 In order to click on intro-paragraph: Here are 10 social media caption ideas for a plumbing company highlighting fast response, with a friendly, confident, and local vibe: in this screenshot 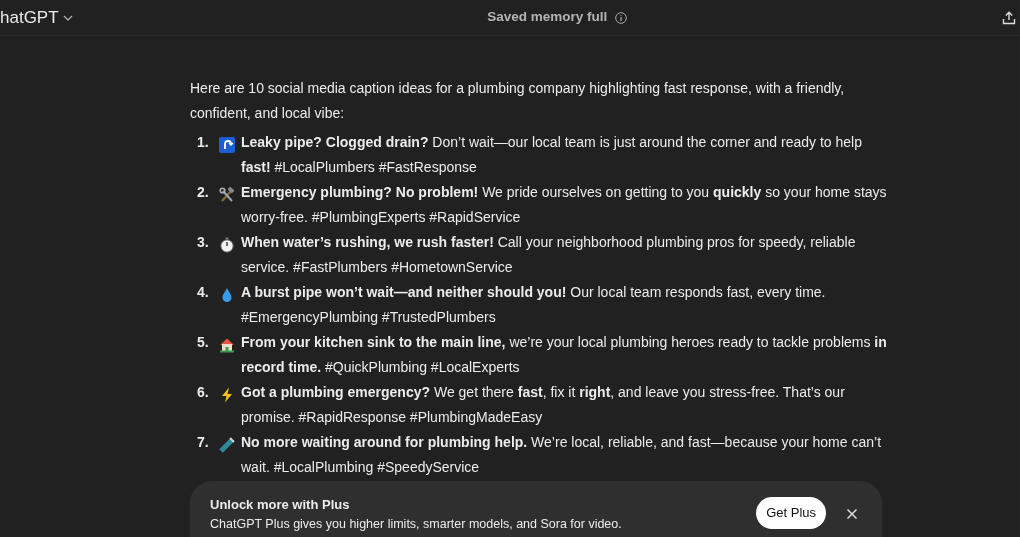, I will do `click(518, 101)`.